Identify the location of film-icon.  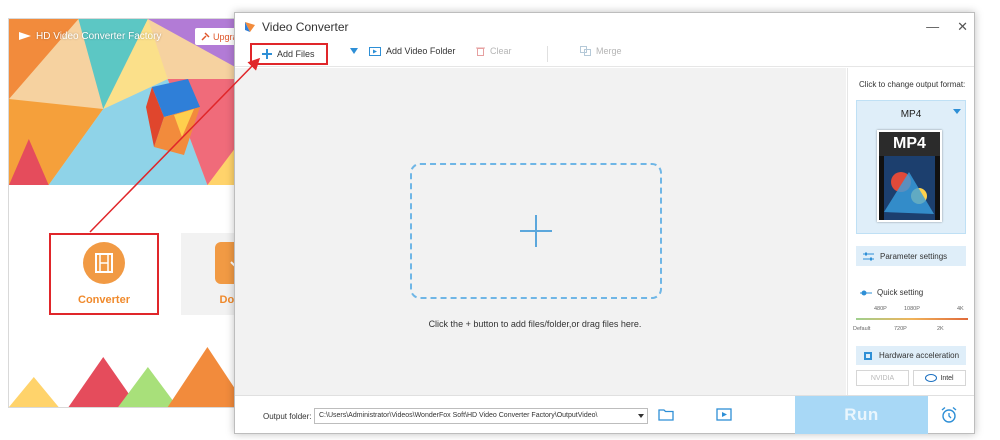
(104, 263).